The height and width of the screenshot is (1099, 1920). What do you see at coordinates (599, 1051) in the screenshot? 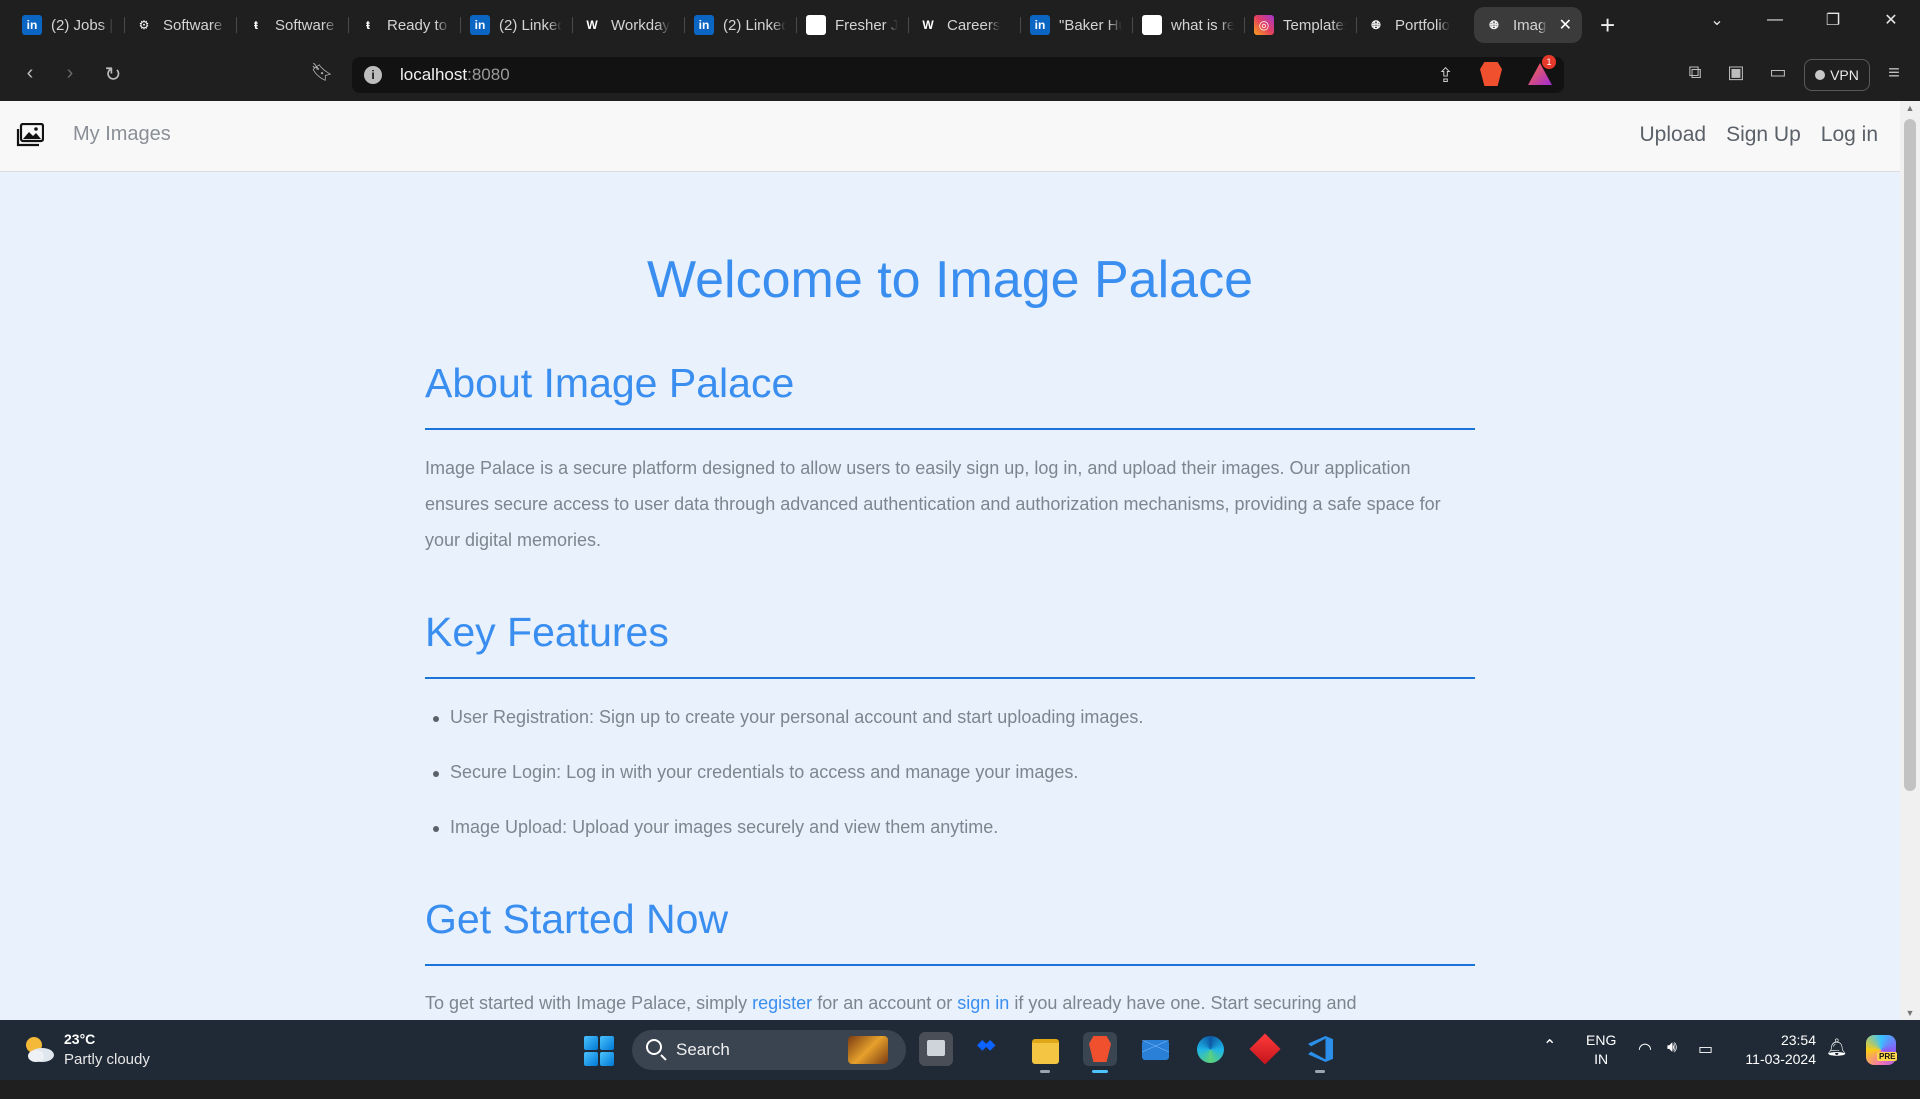
I see `start-button` at bounding box center [599, 1051].